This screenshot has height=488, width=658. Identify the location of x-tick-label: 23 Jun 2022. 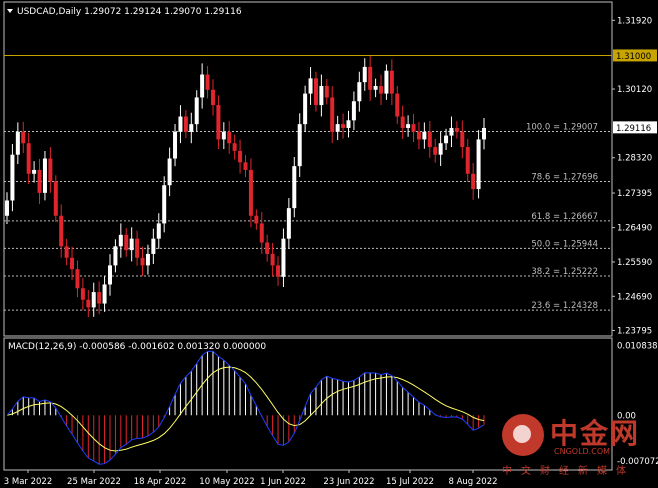
(348, 482).